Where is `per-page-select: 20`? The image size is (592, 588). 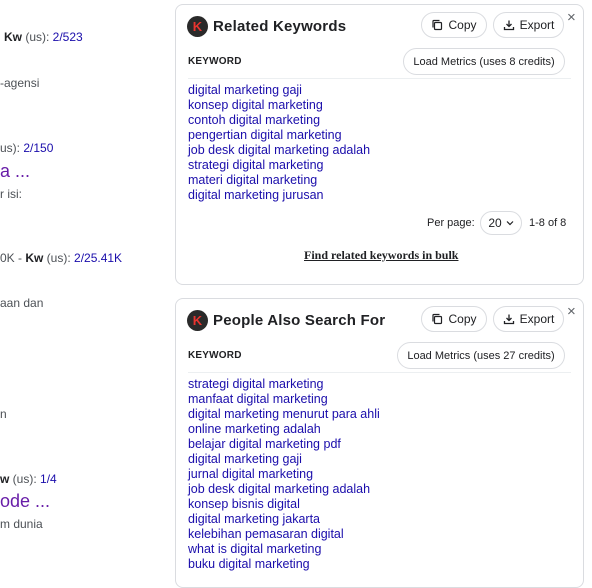
per-page-select: 20 is located at coordinates (501, 223).